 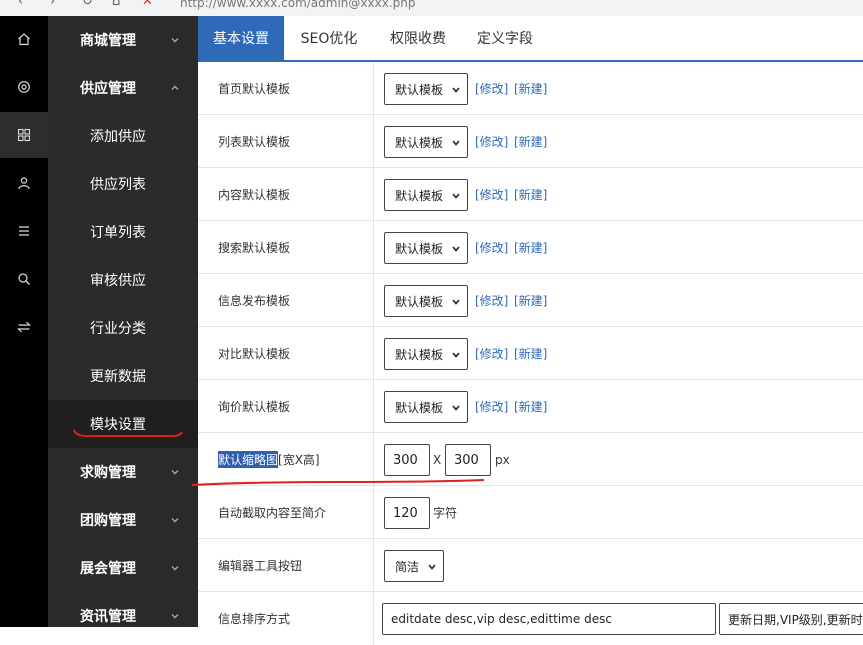 I want to click on menu-groupbuy: 团购管理, so click(x=123, y=520).